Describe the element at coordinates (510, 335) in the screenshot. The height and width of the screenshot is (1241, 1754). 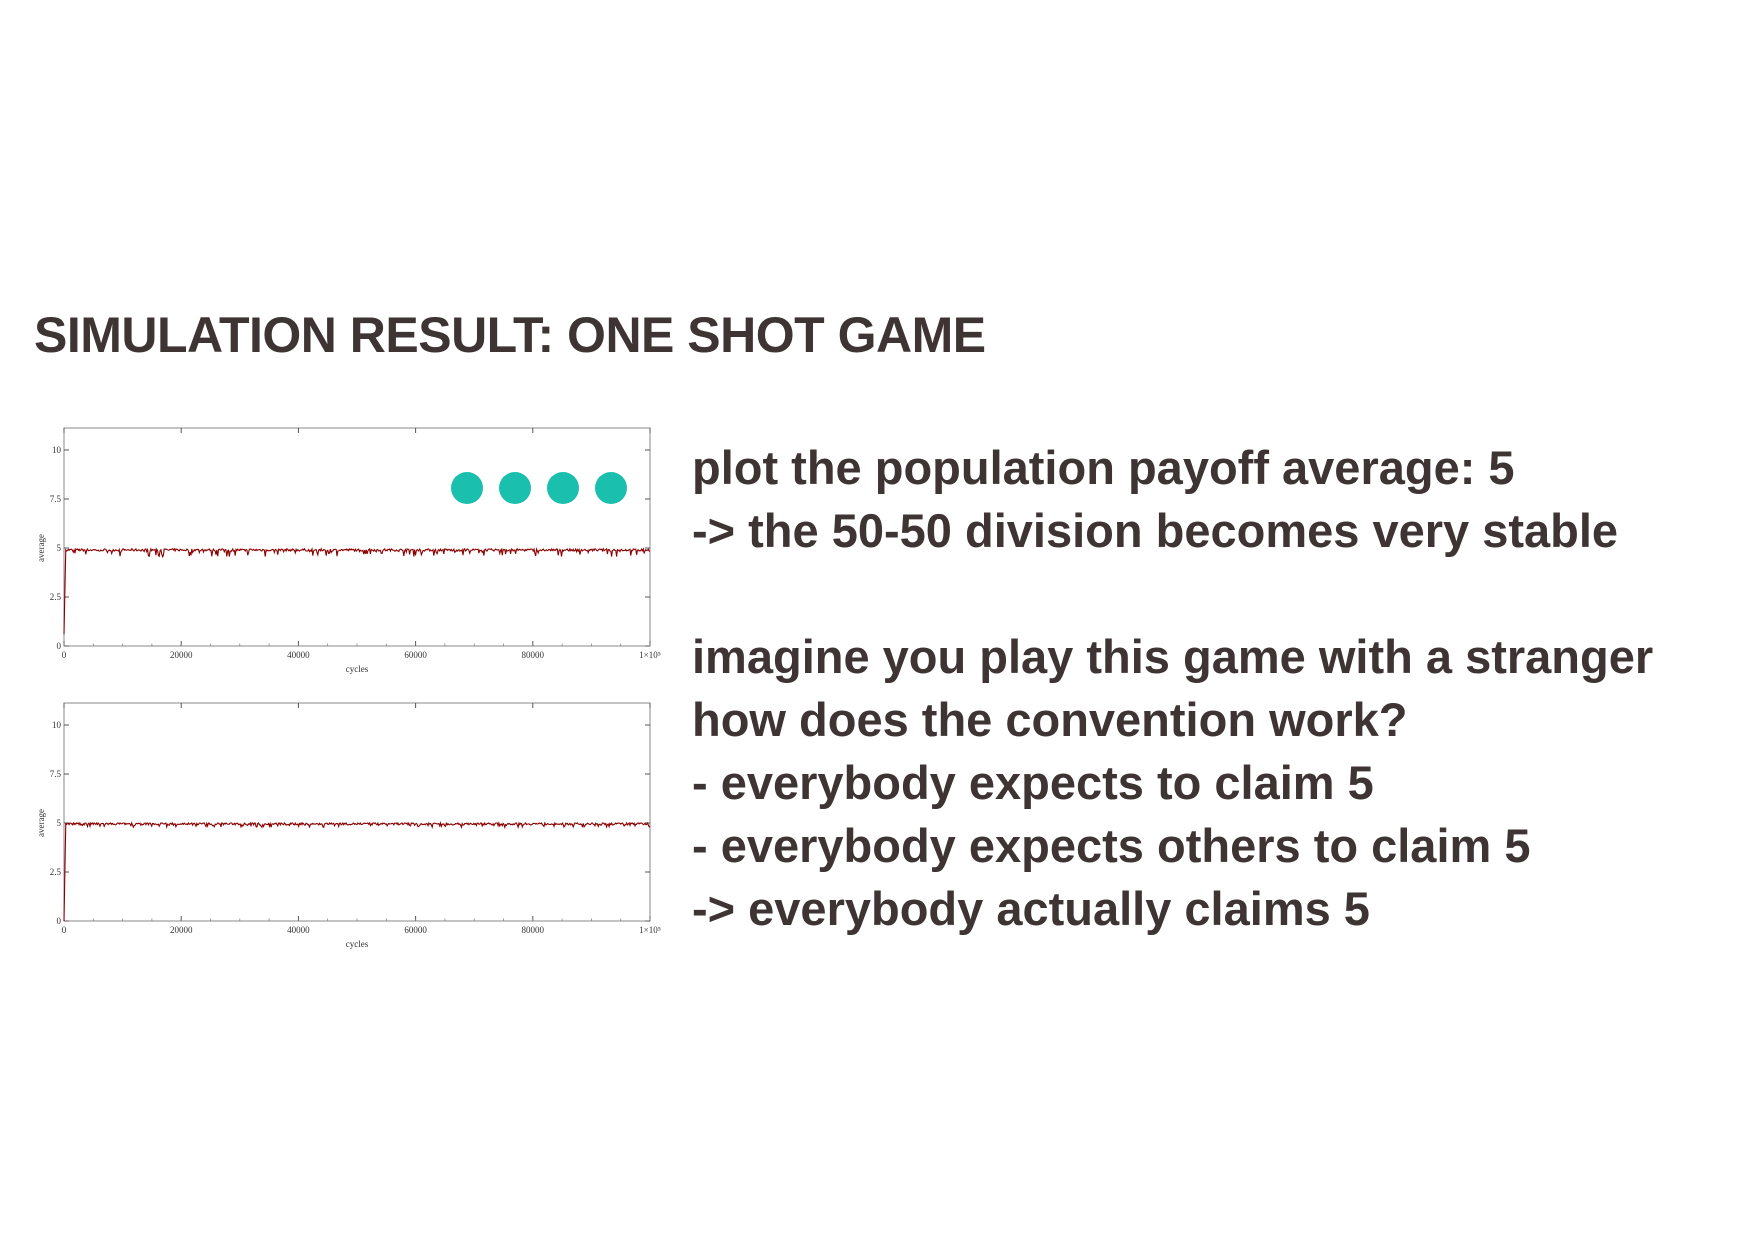
I see `slide-title: SIMULATION RESULT: ONE SHOT GAME` at that location.